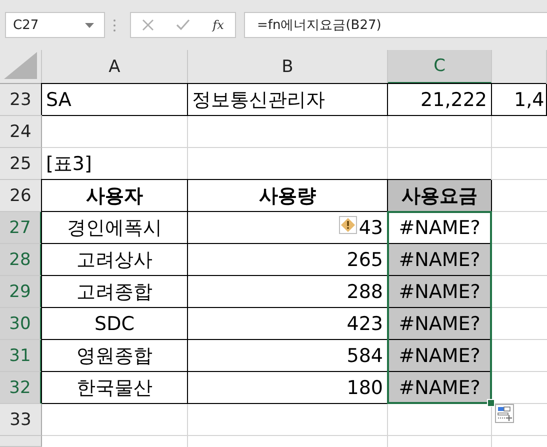 This screenshot has width=547, height=447. I want to click on row-header: 31, so click(21, 356).